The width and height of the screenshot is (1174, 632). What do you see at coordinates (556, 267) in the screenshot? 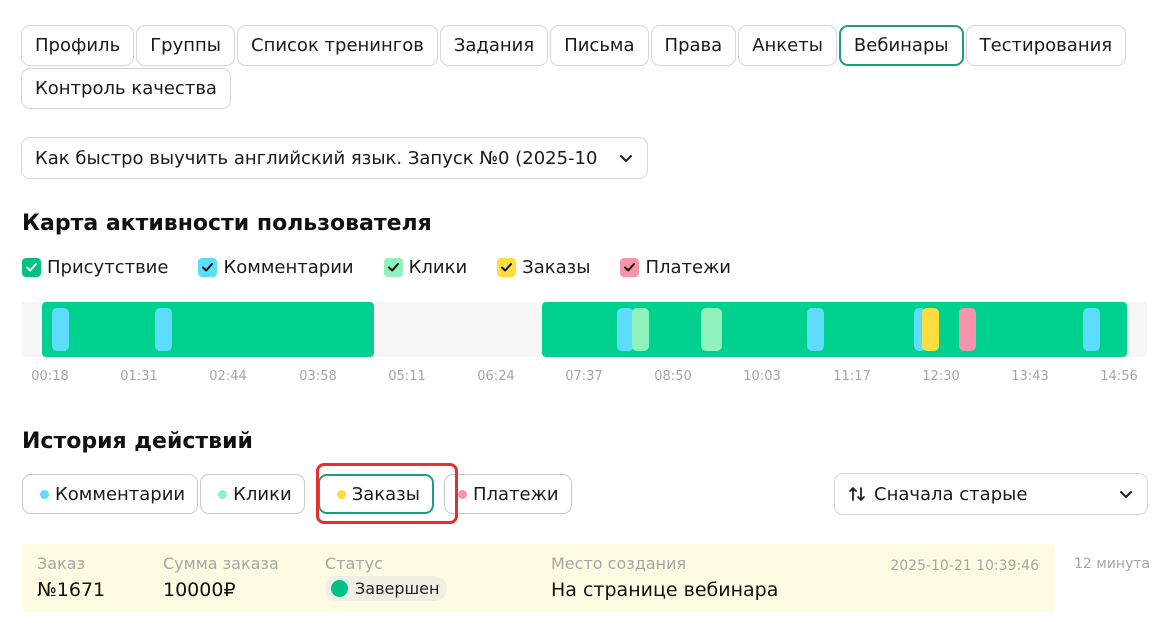
I see `legend-label: Заказы` at bounding box center [556, 267].